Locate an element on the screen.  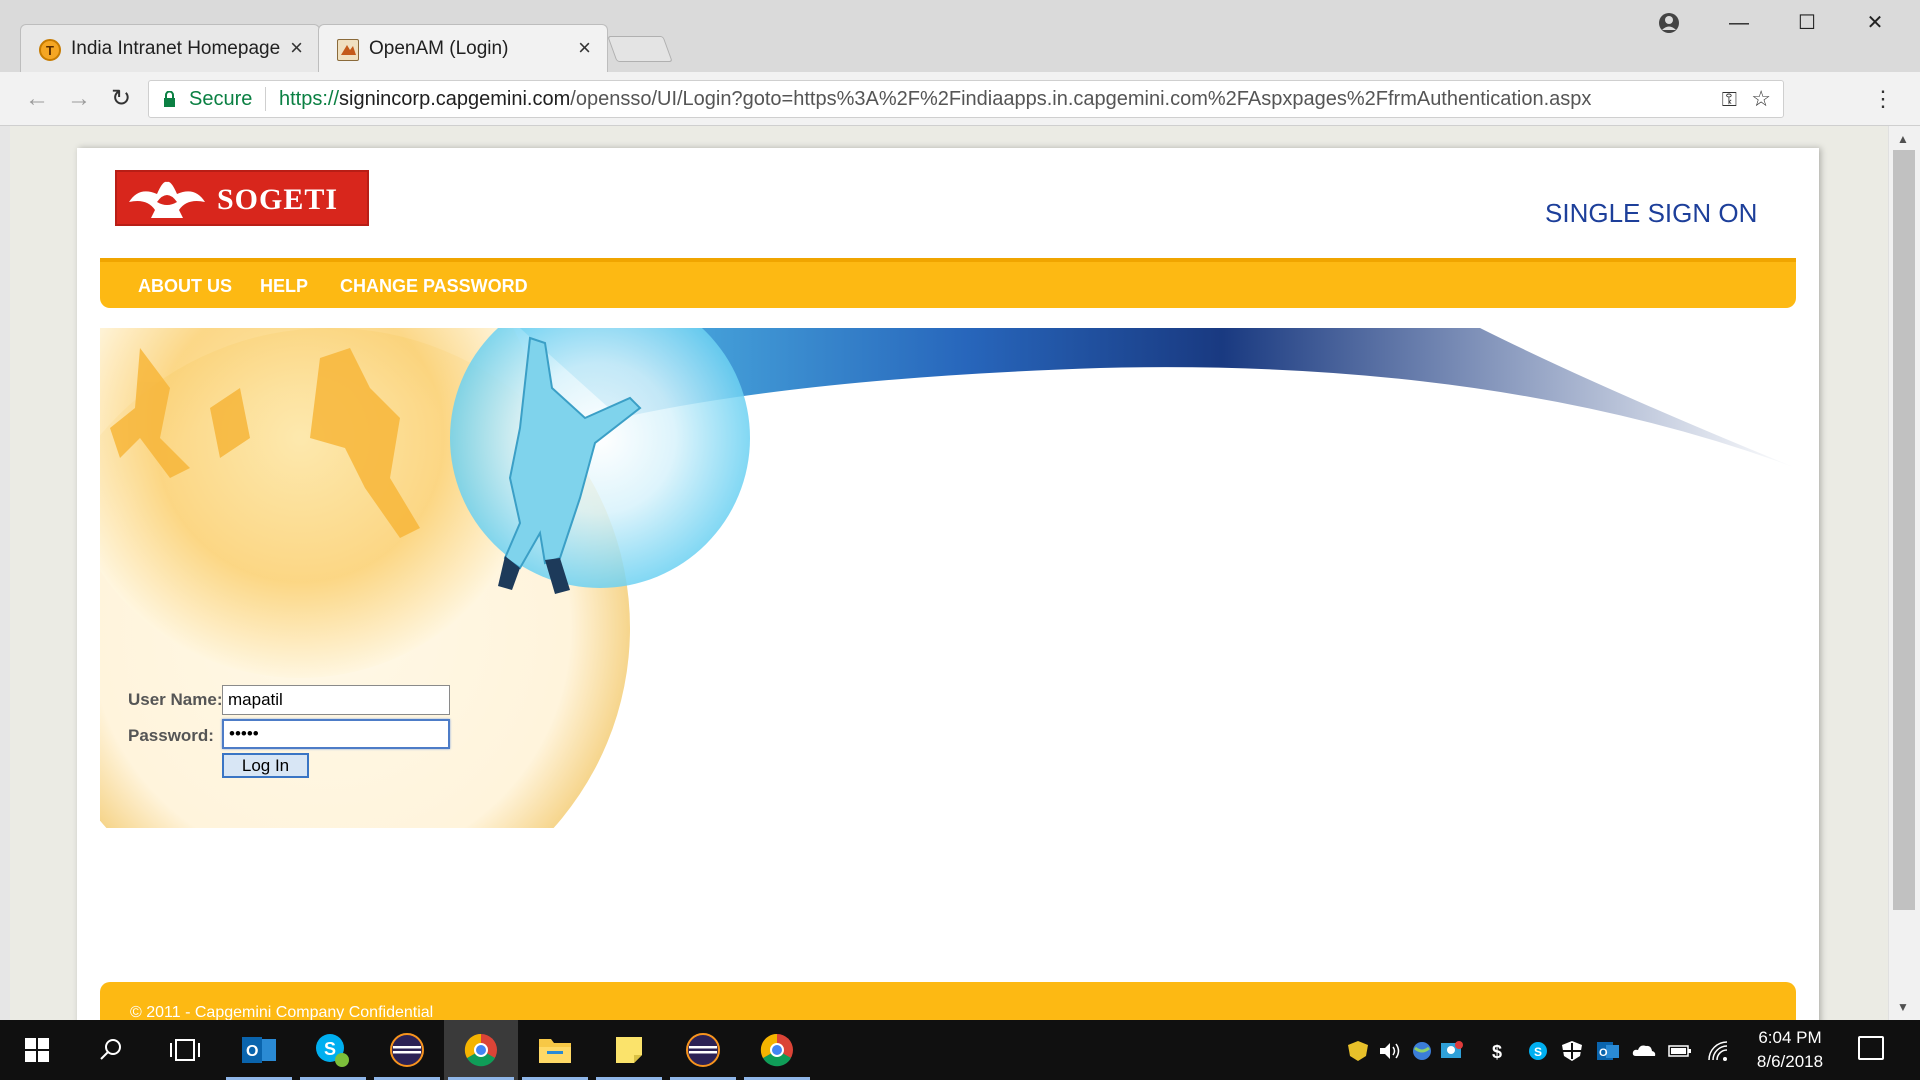
security-shield-icon is located at coordinates (1358, 1051).